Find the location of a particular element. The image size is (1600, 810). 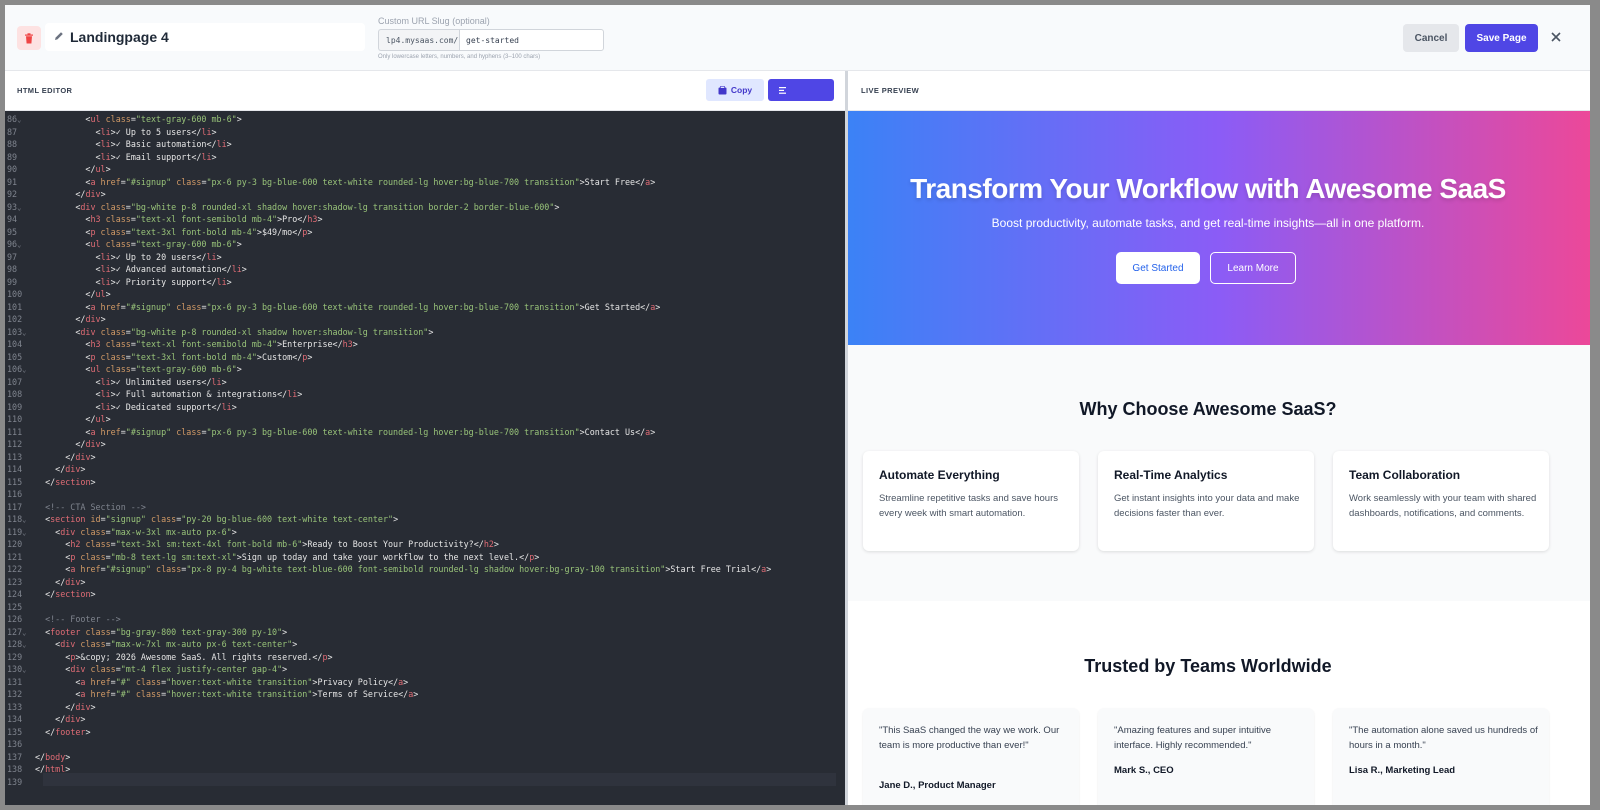

code-line: 136 is located at coordinates (425, 744).